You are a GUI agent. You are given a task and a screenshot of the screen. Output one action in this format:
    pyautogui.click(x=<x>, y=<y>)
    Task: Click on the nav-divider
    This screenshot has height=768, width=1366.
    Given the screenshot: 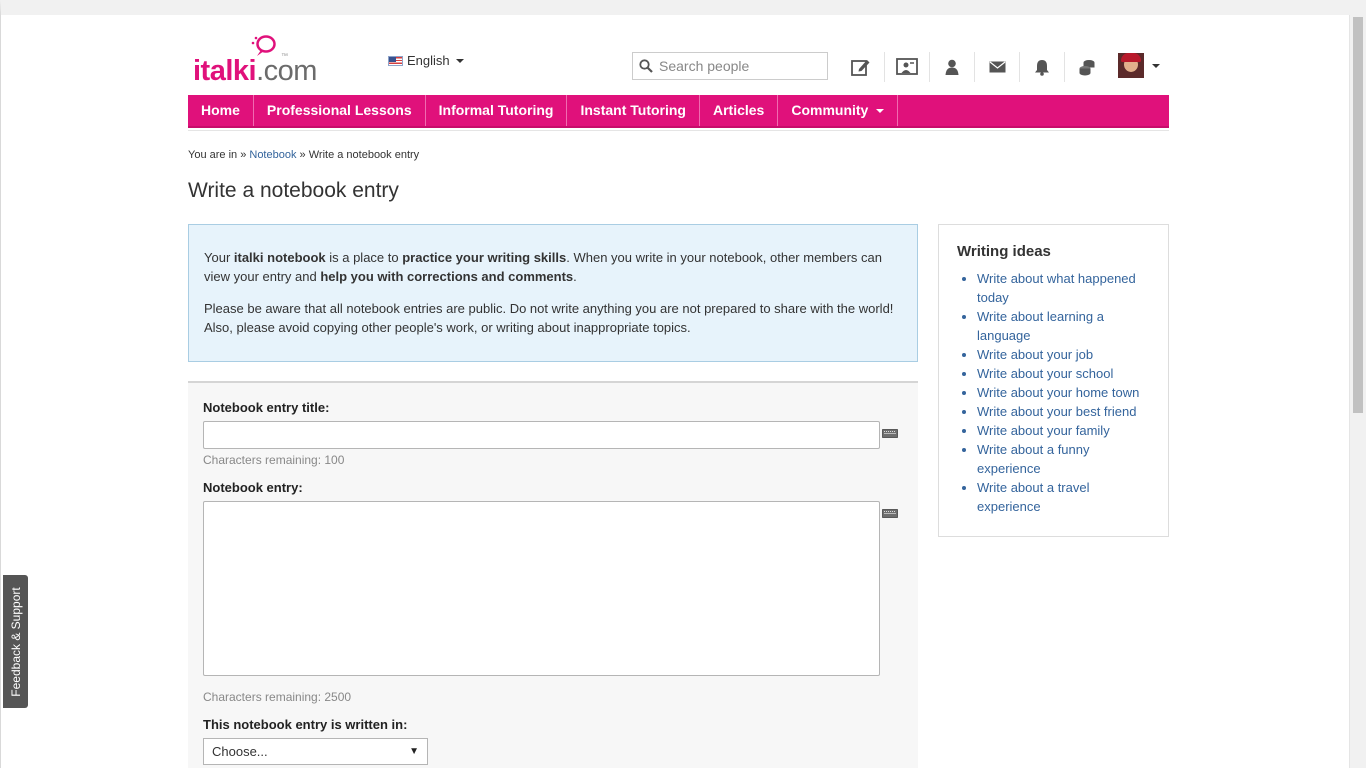 What is the action you would take?
    pyautogui.click(x=678, y=130)
    